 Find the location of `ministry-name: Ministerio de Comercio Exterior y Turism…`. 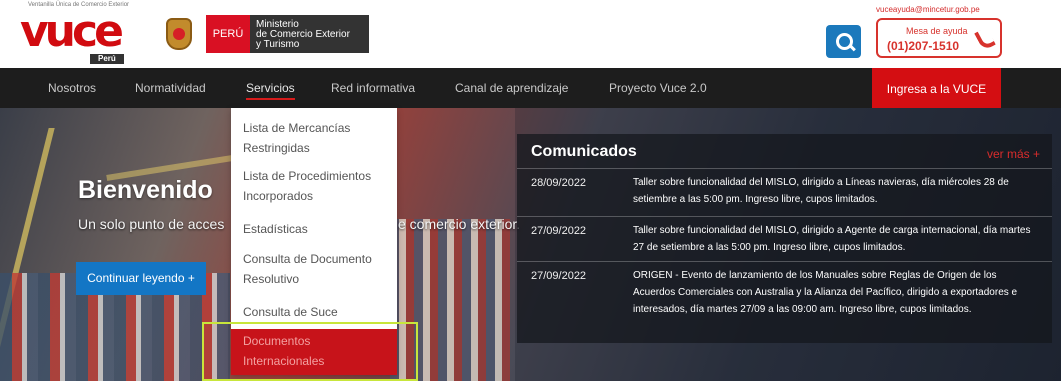

ministry-name: Ministerio de Comercio Exterior y Turism… is located at coordinates (309, 34).